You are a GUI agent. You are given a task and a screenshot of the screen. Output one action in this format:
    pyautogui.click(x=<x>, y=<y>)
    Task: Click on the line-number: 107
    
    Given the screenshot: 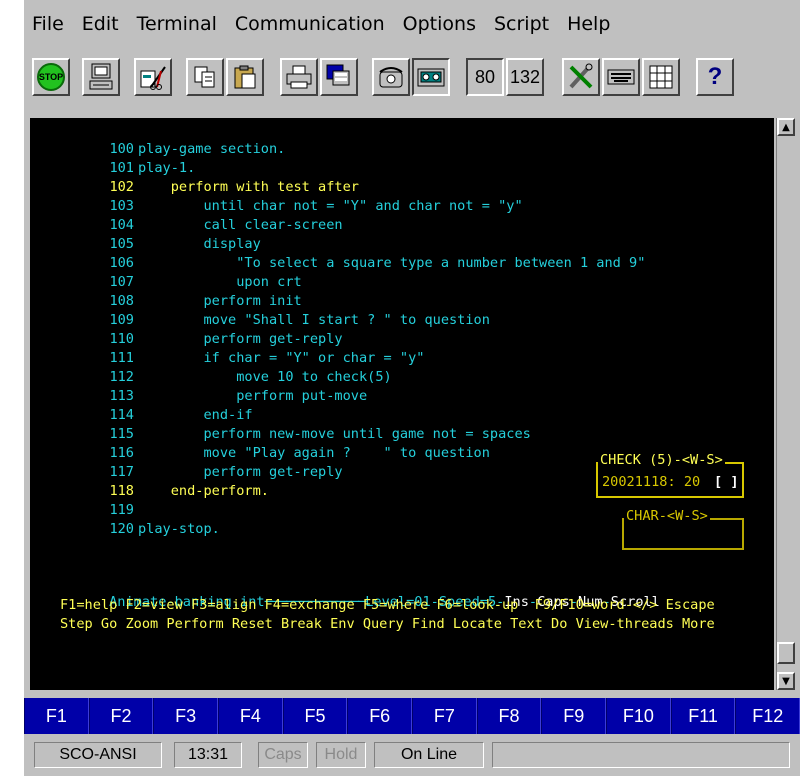 What is the action you would take?
    pyautogui.click(x=121, y=282)
    